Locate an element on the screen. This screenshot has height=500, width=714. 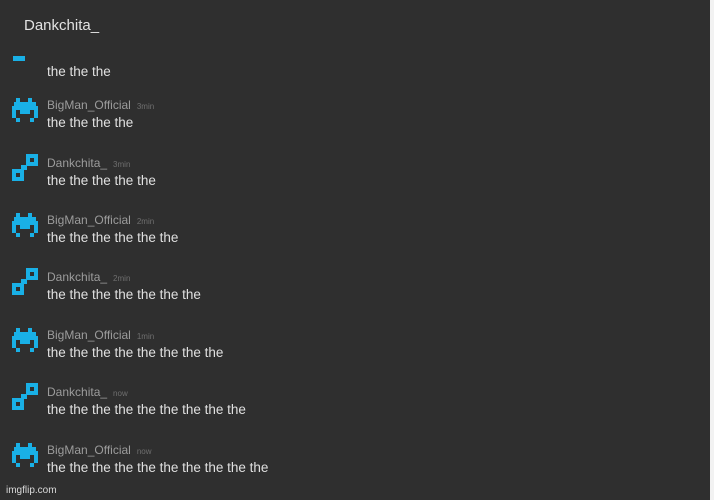
message-text: the the the the the the is located at coordinates (113, 237).